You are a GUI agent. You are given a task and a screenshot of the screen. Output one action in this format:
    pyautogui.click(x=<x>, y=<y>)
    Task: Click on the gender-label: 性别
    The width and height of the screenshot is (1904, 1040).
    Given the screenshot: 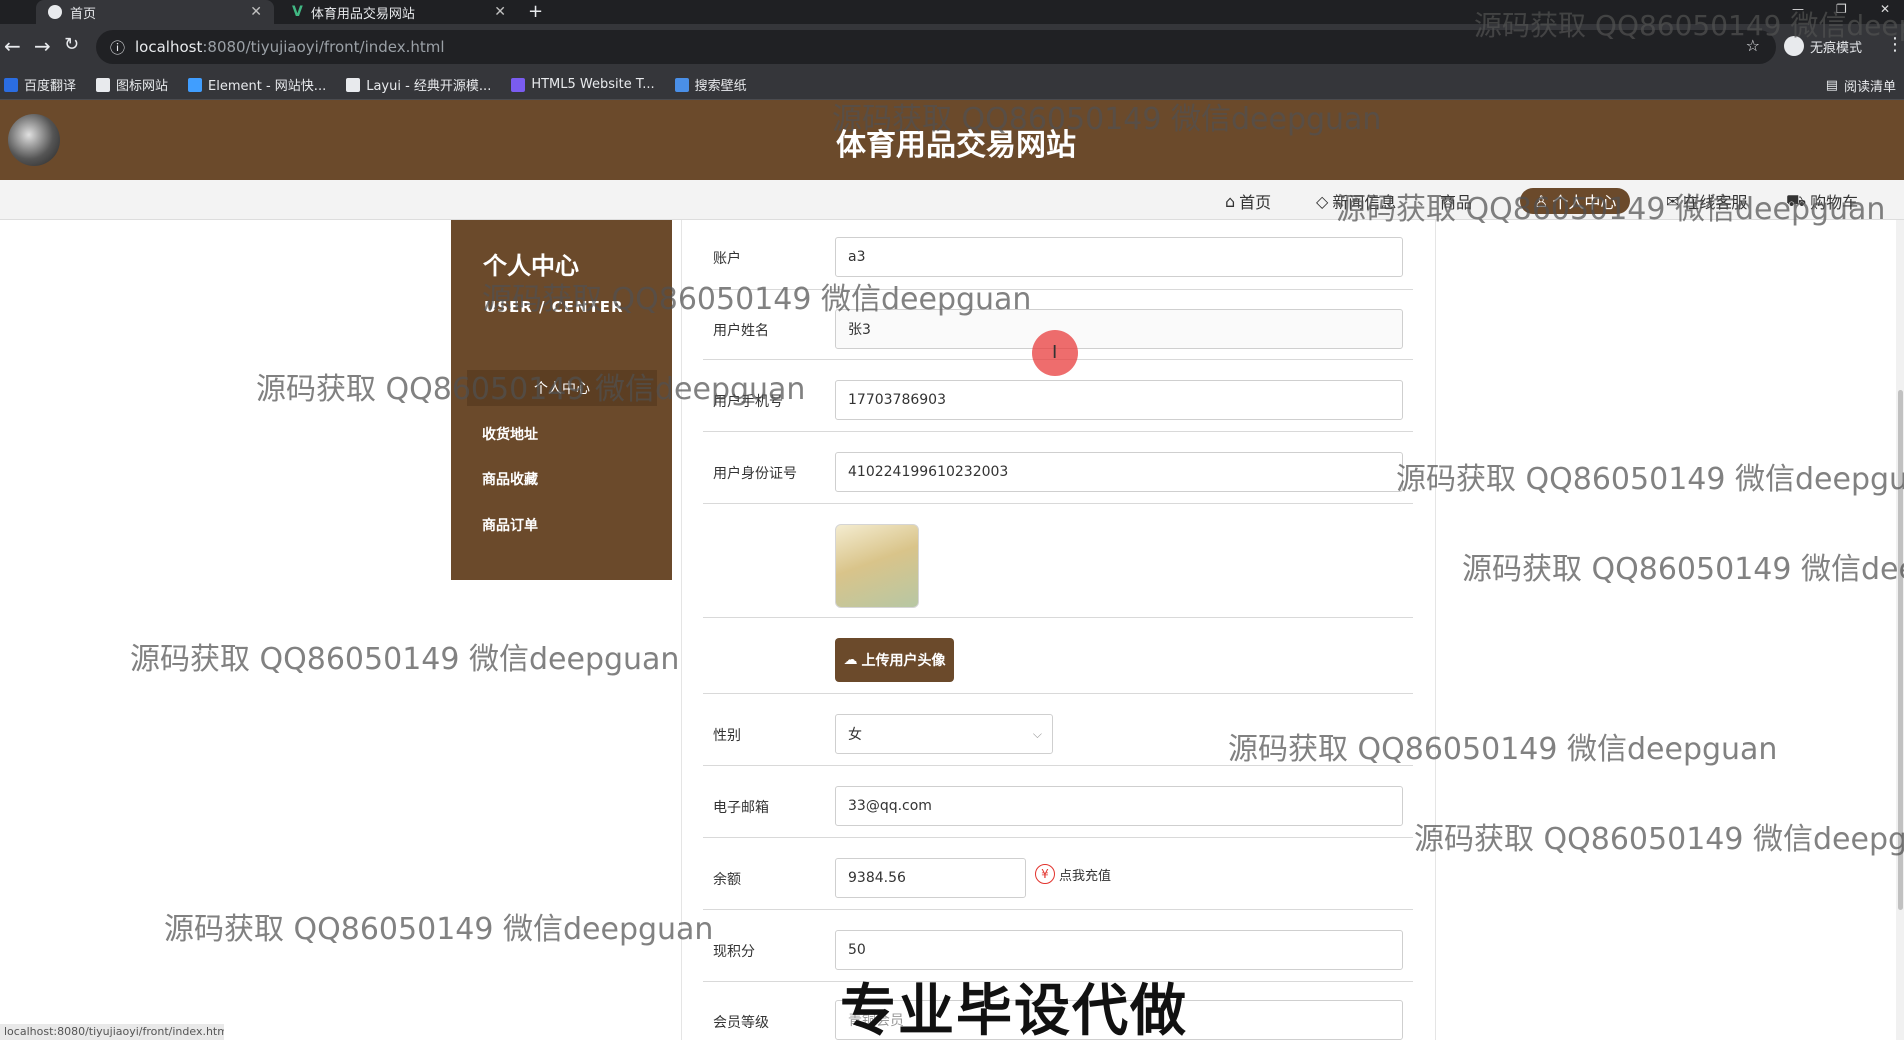 What is the action you would take?
    pyautogui.click(x=727, y=736)
    